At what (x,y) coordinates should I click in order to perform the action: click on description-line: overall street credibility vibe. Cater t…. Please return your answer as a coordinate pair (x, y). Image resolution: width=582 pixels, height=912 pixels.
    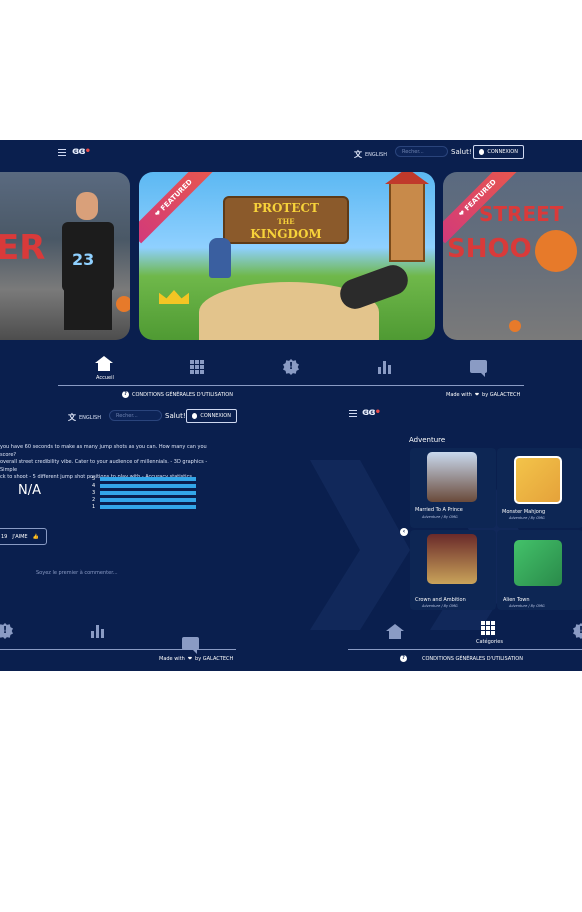
    Looking at the image, I should click on (104, 466).